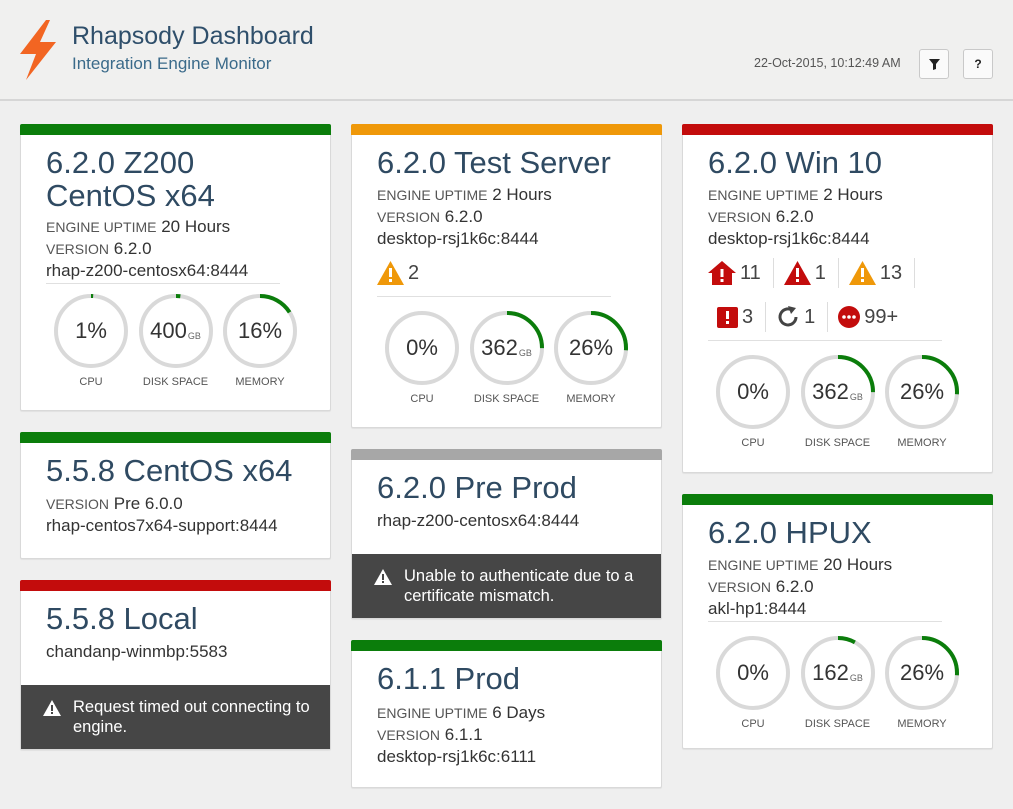 Image resolution: width=1013 pixels, height=809 pixels. I want to click on error-message-box: Request timed out connecting to engine., so click(175, 717).